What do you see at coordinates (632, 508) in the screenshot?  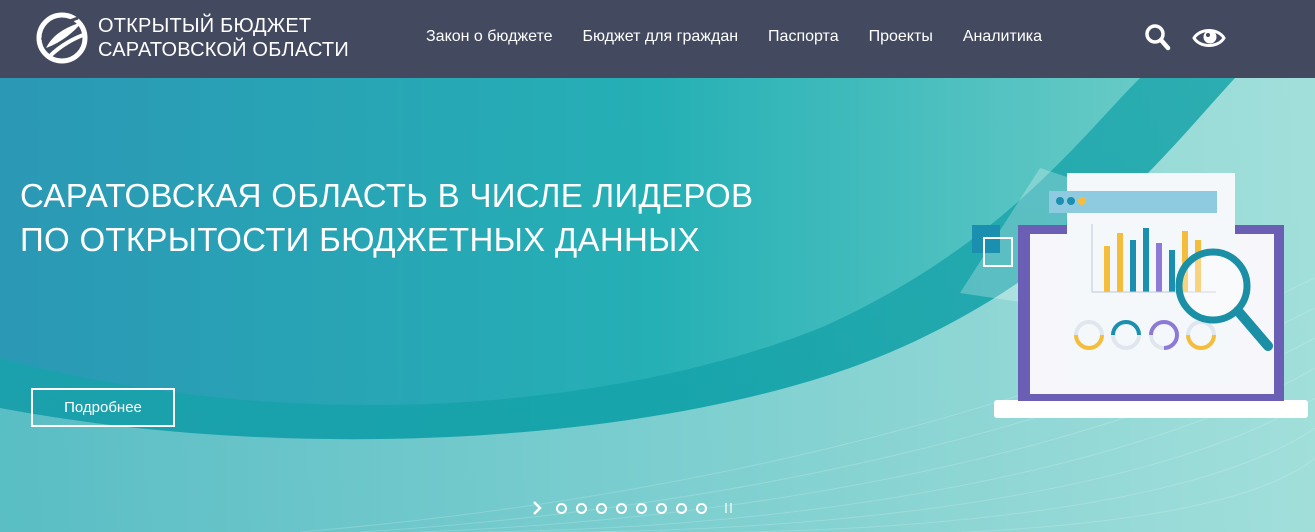 I see `slider-pager` at bounding box center [632, 508].